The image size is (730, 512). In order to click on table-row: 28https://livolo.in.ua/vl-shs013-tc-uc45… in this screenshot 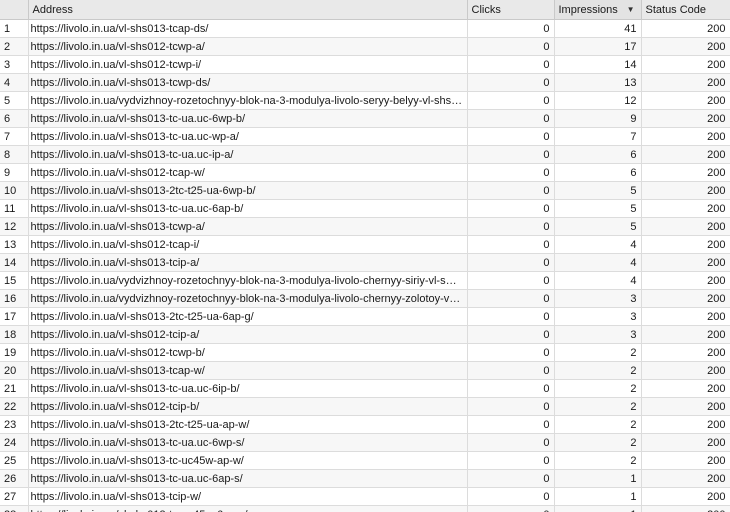, I will do `click(365, 508)`.